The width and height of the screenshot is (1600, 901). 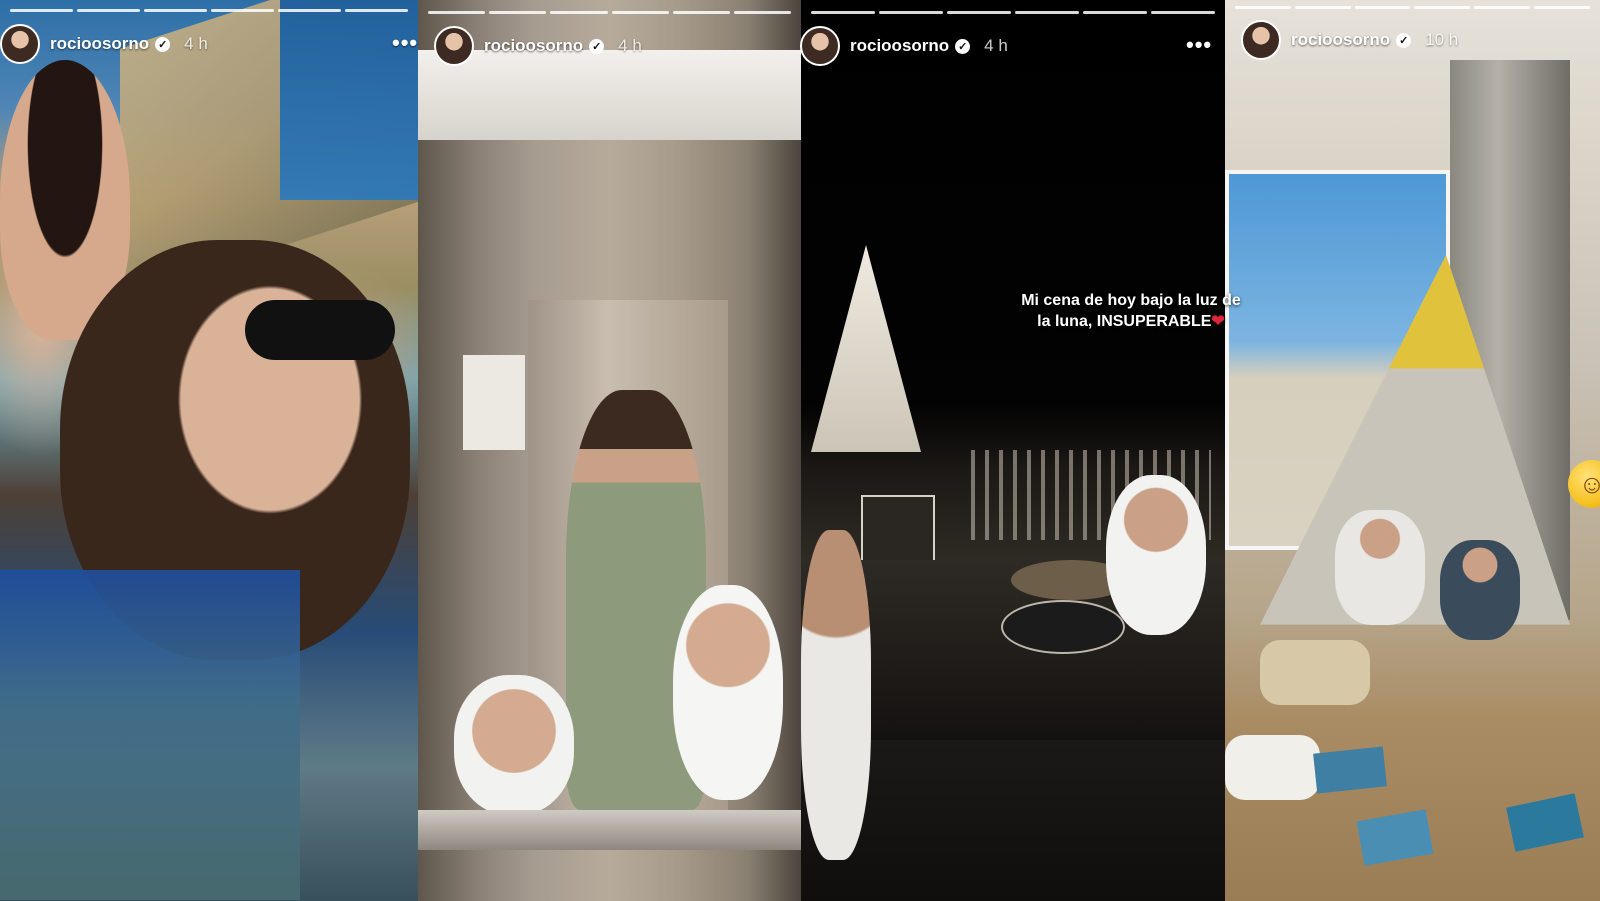 I want to click on floor-pillow, so click(x=1272, y=767).